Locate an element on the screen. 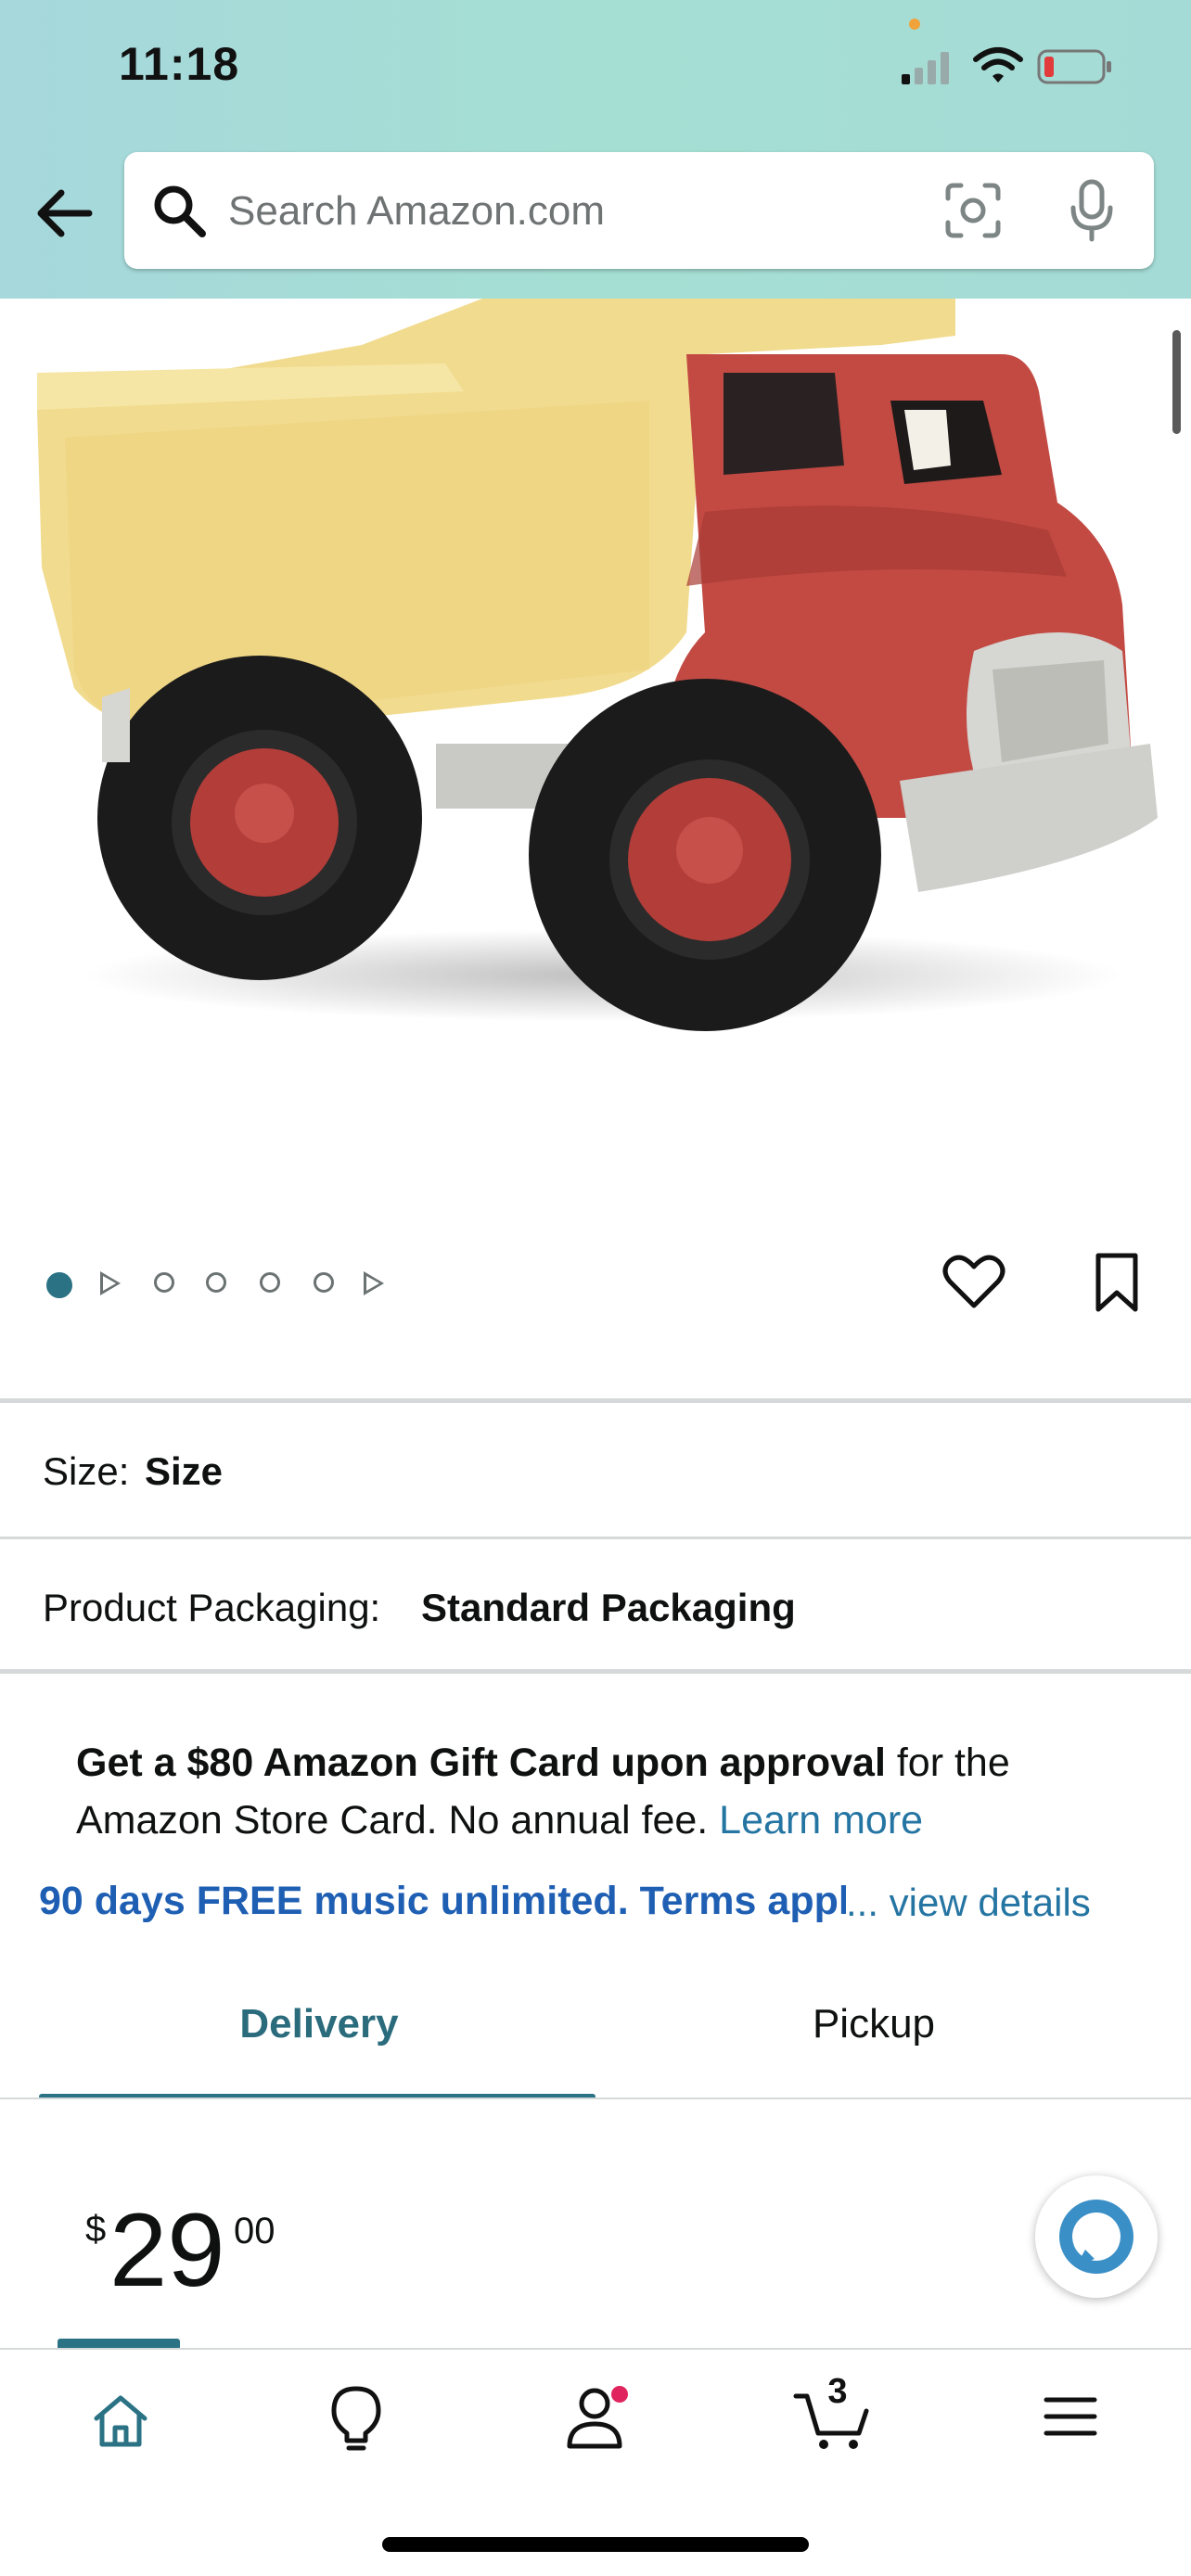 The height and width of the screenshot is (2576, 1191). camera-scan-icon is located at coordinates (973, 211).